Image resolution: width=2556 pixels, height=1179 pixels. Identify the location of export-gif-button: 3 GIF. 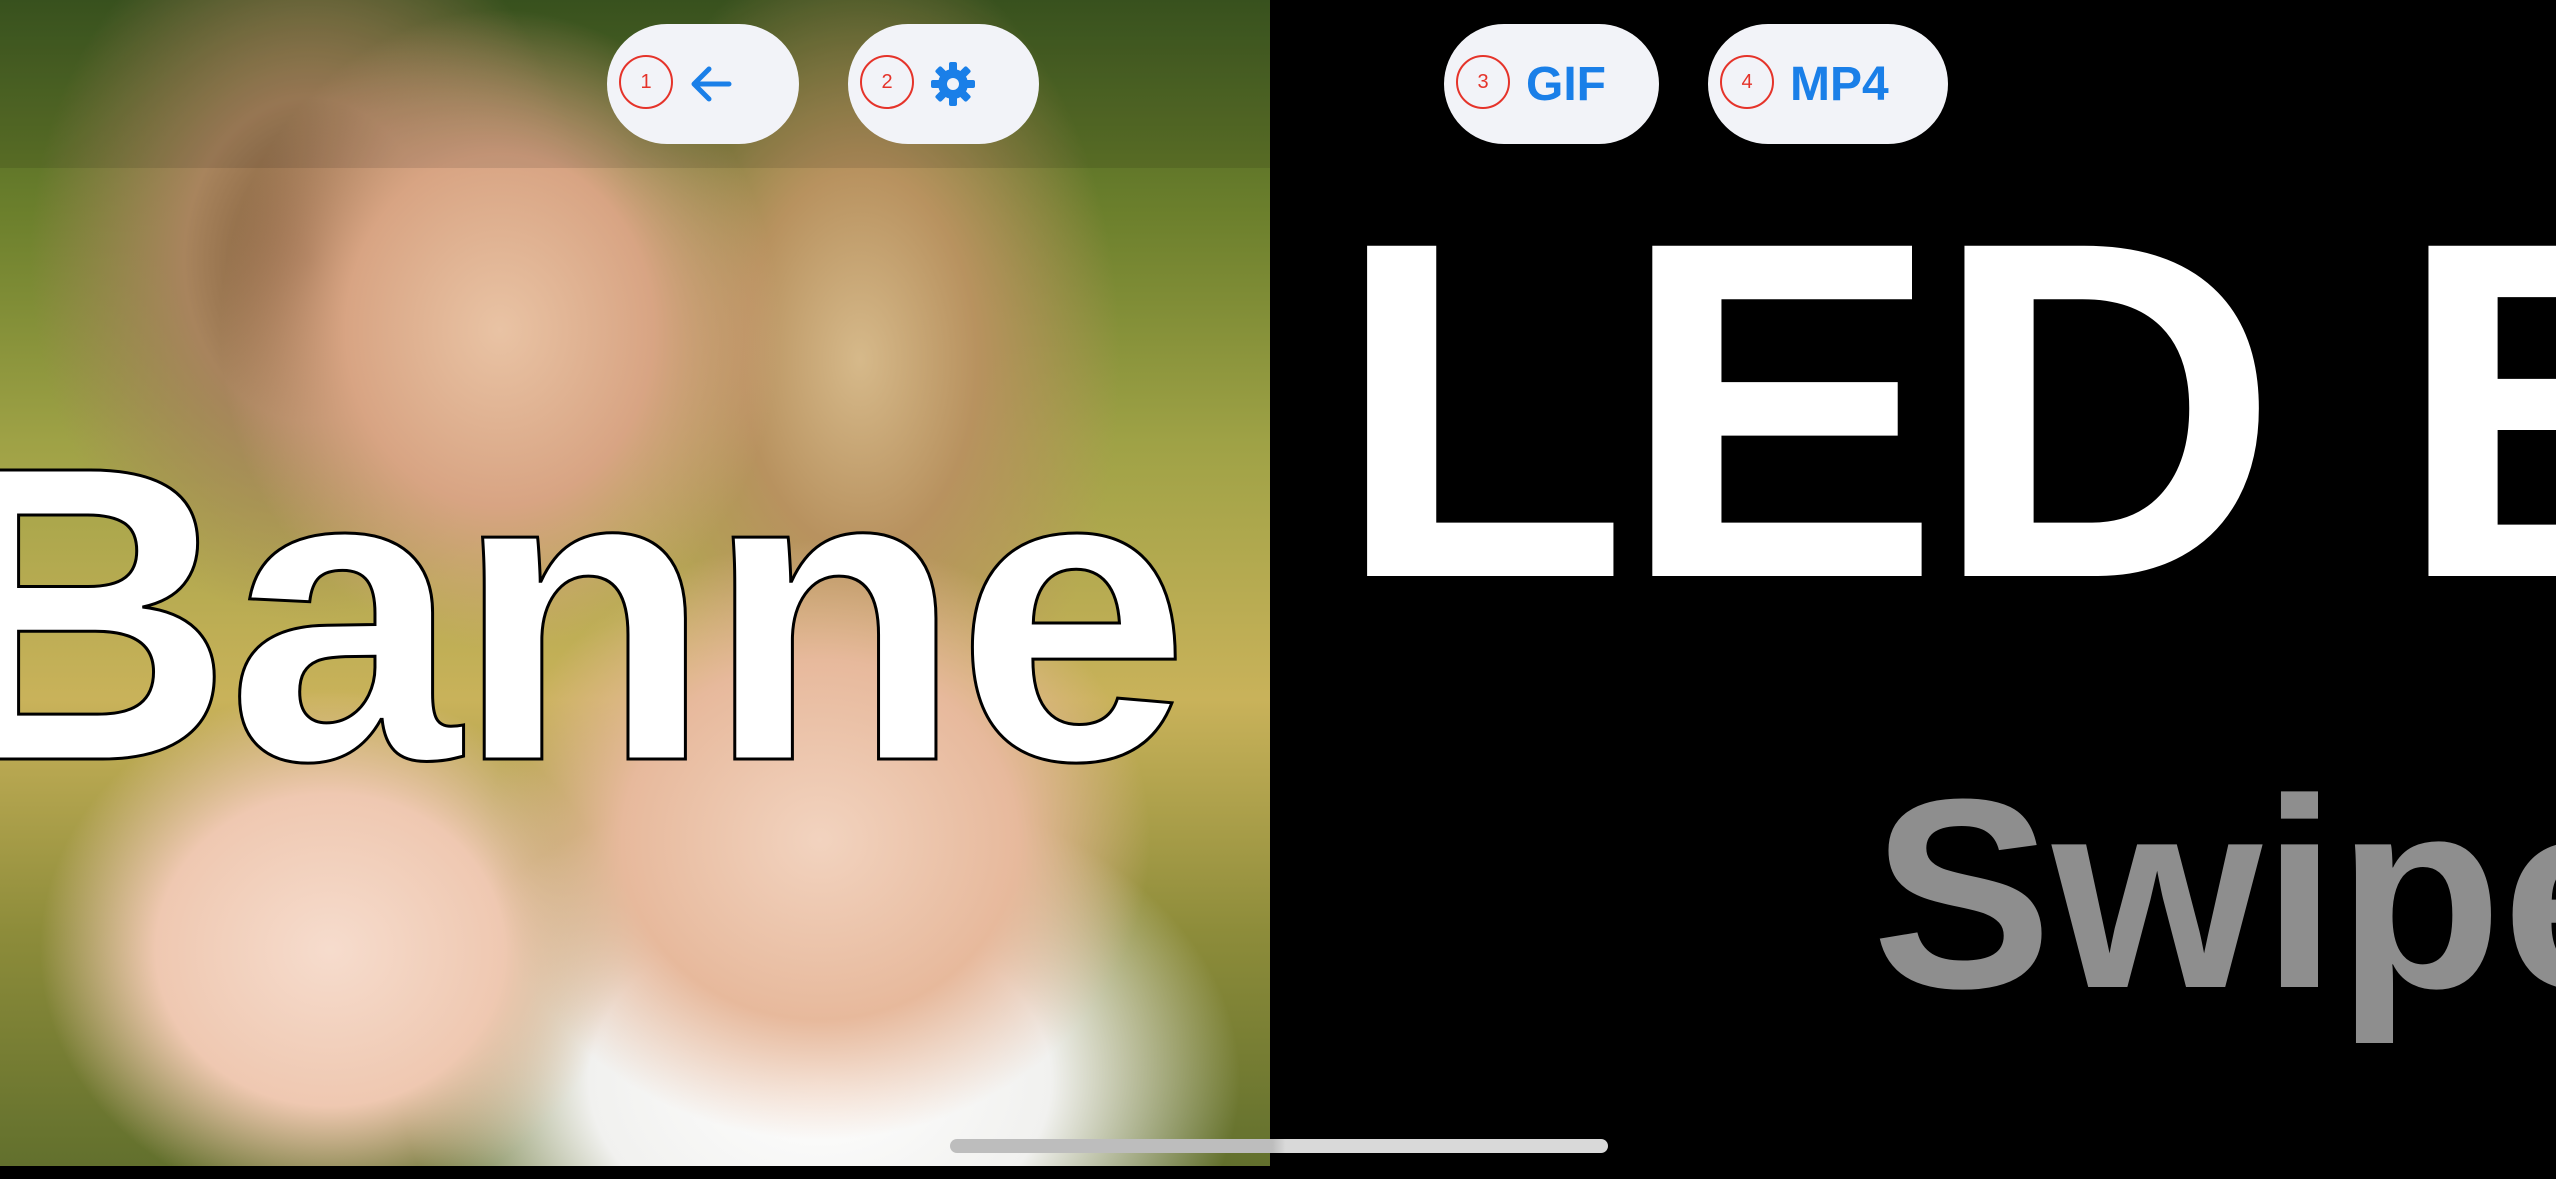
(1551, 84).